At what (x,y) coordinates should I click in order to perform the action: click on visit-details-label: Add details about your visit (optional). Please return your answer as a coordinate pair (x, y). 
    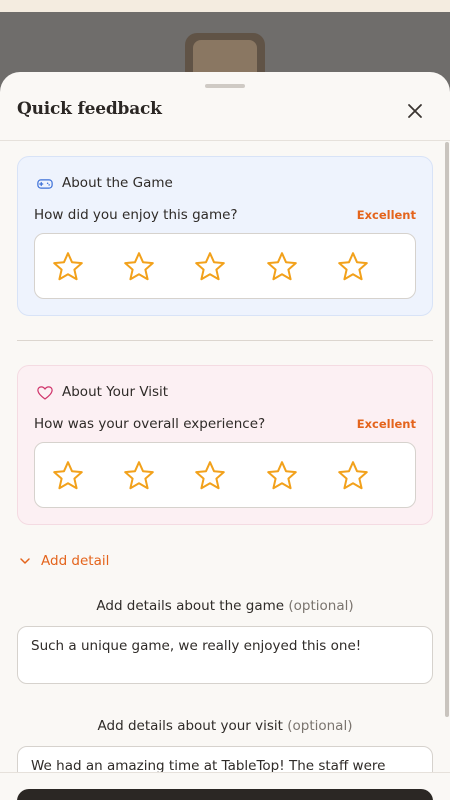
    Looking at the image, I should click on (225, 726).